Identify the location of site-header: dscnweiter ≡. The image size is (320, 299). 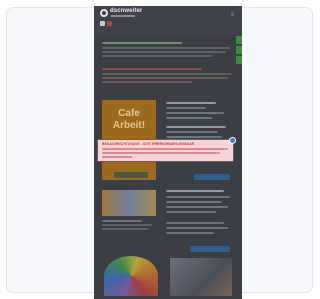
(168, 21).